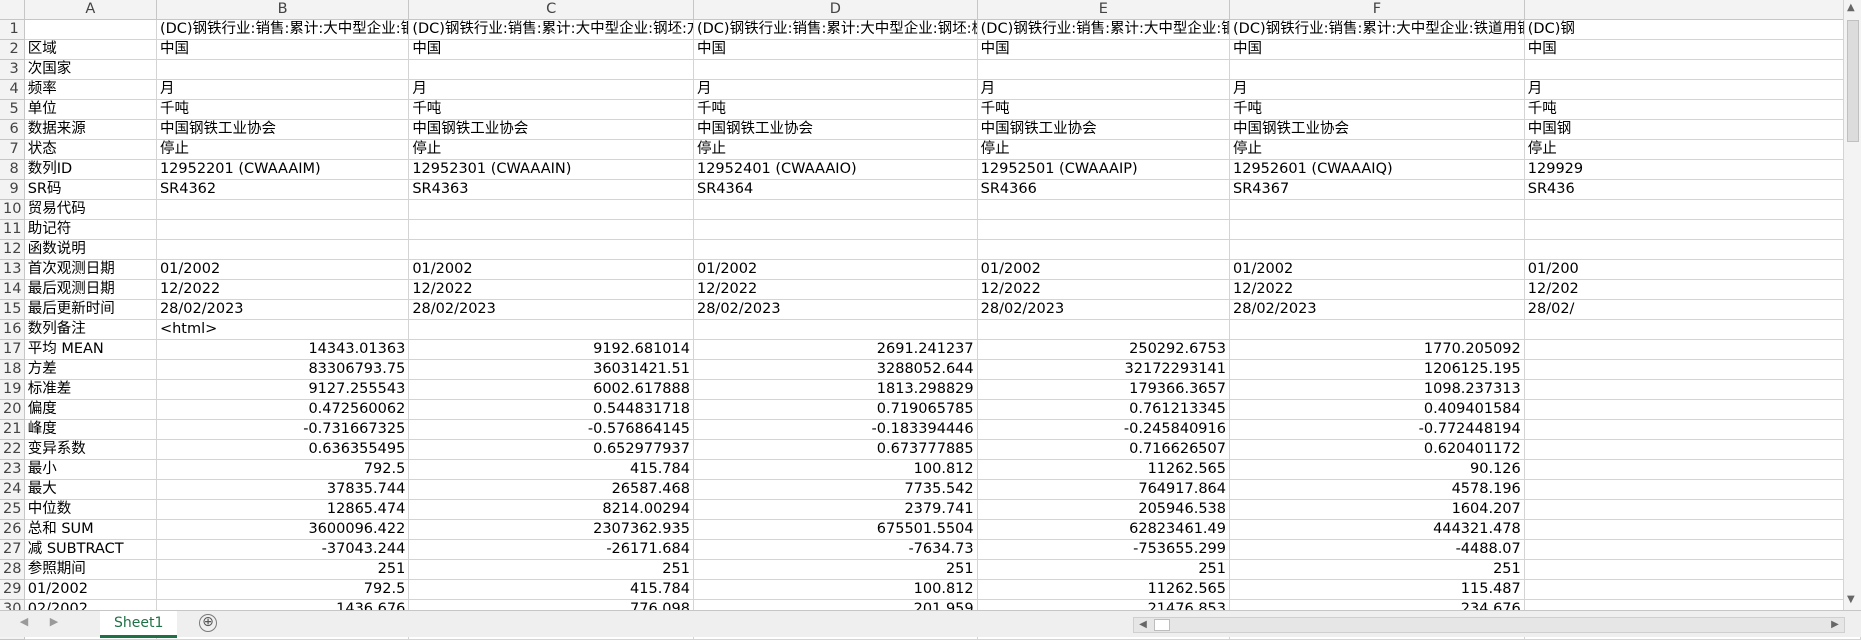  I want to click on row-header: 4, so click(12, 89).